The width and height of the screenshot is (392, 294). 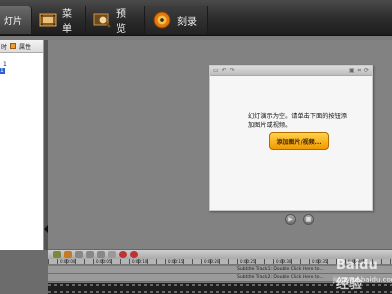 I want to click on tree-item: 1, so click(x=21, y=65).